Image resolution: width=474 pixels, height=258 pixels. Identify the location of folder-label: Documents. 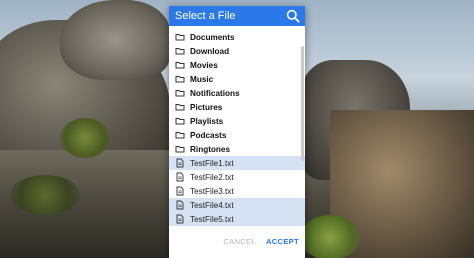
(212, 37).